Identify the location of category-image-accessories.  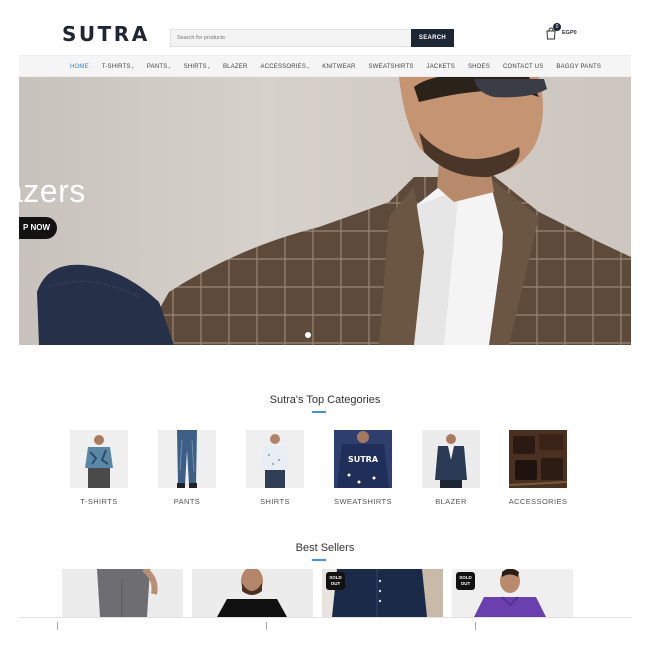
(538, 459).